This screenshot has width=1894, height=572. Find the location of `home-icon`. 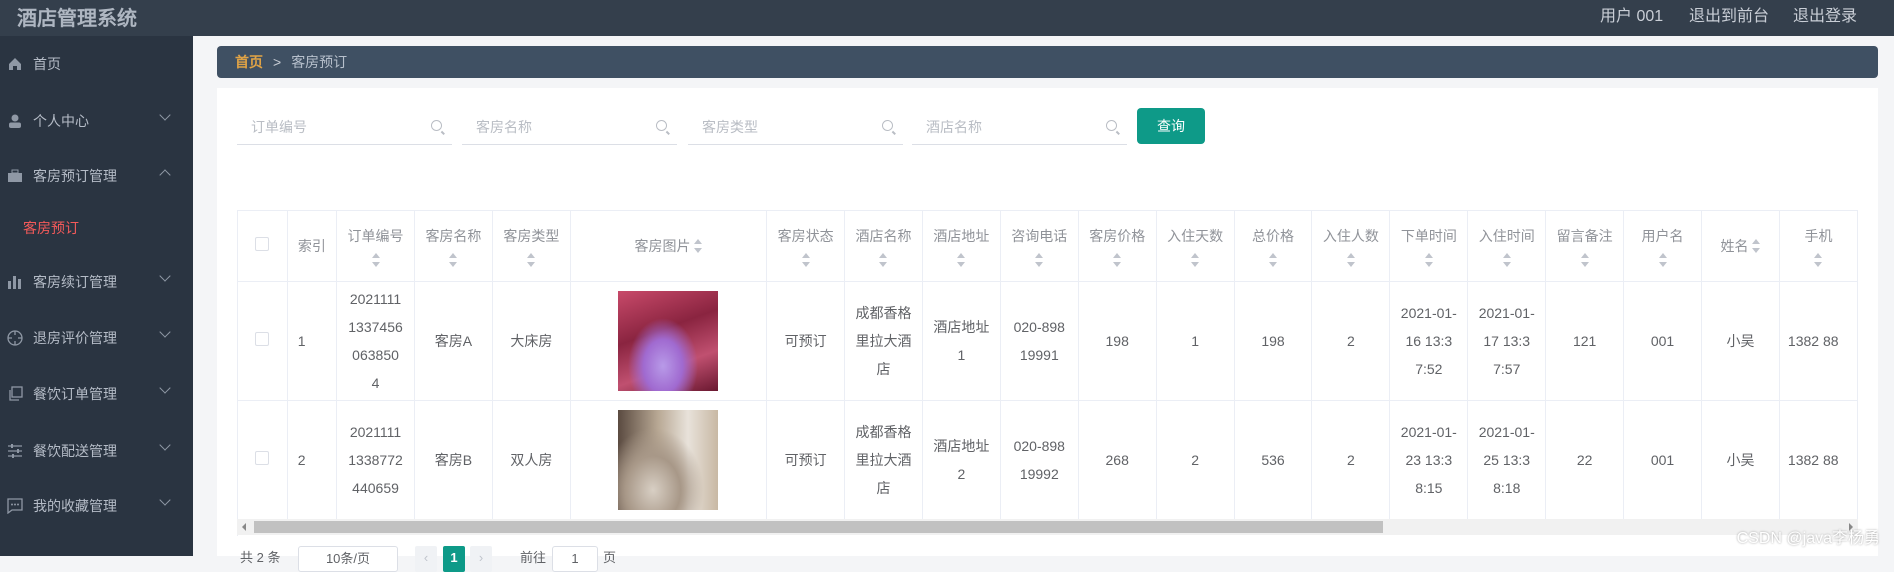

home-icon is located at coordinates (15, 64).